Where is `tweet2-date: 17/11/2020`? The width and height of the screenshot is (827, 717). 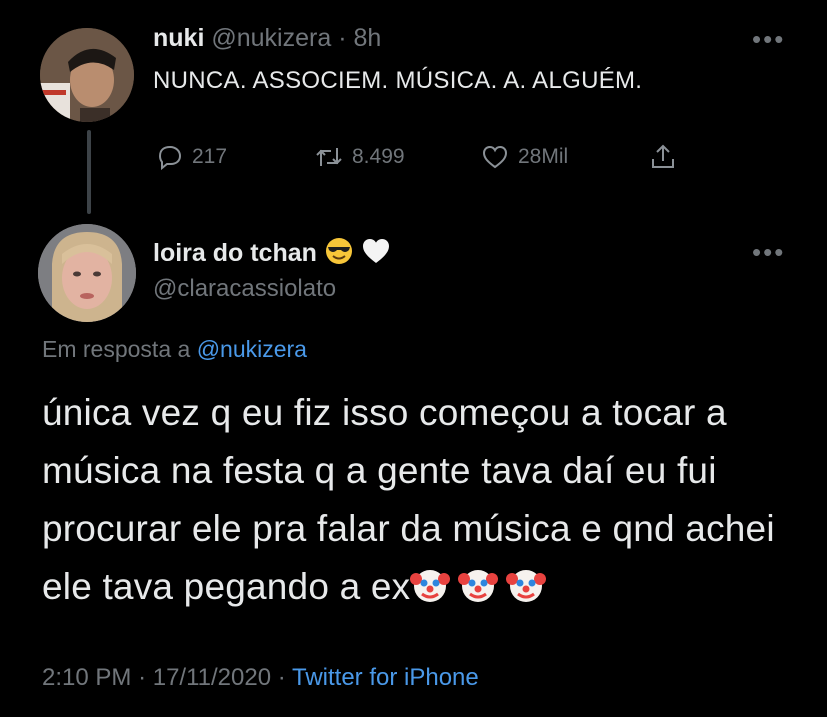
tweet2-date: 17/11/2020 is located at coordinates (212, 677).